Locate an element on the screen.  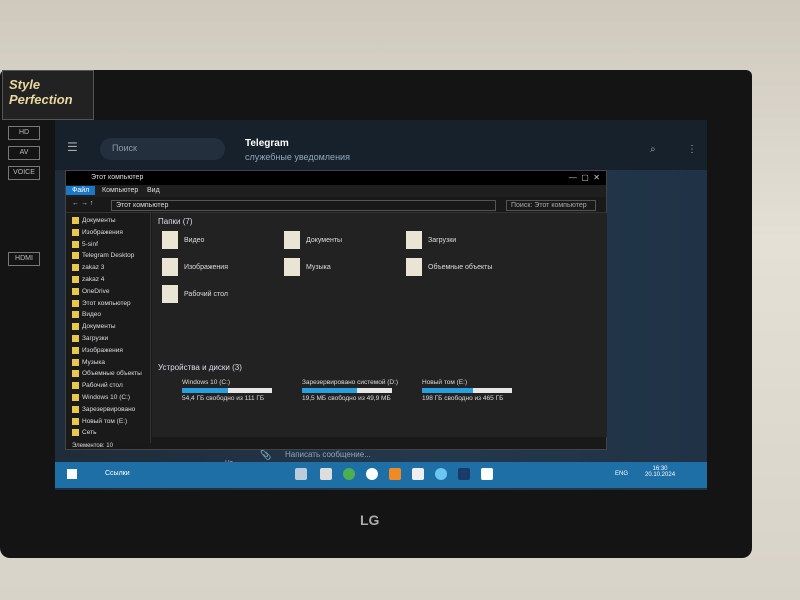
nav-item: Зарезервировано is located at coordinates (103, 409).